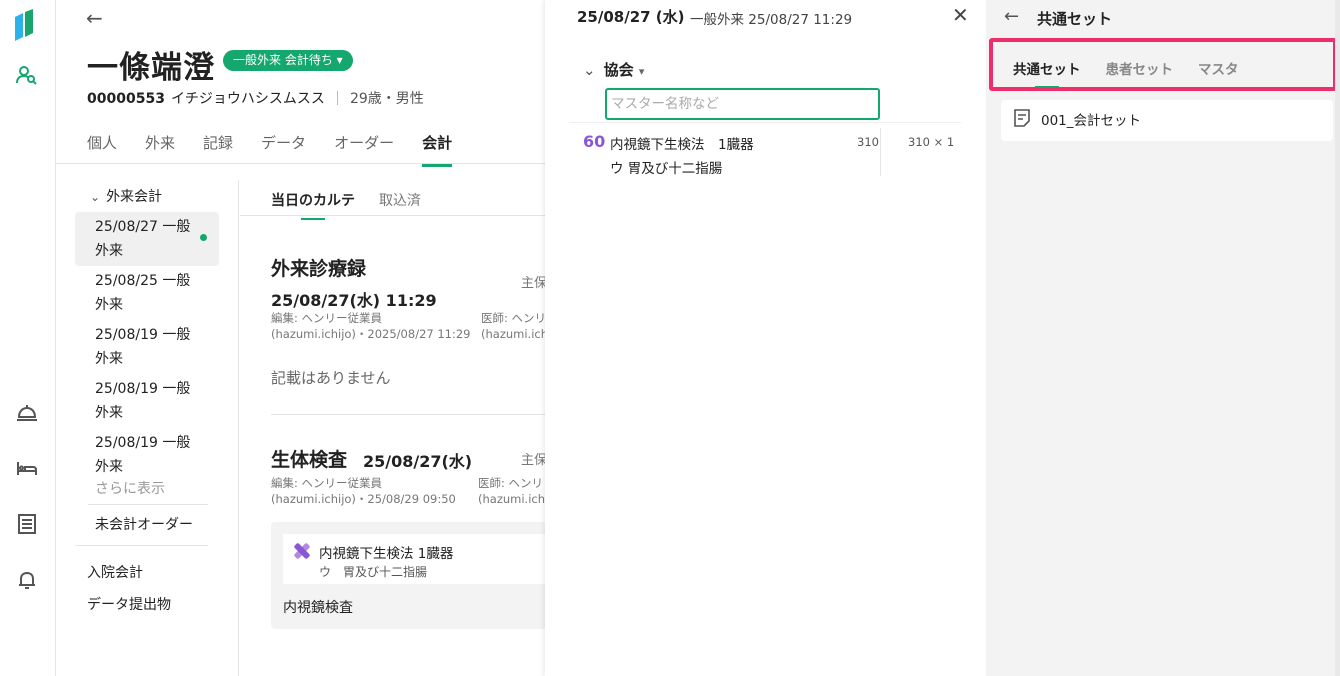 Image resolution: width=1340 pixels, height=676 pixels. I want to click on caret-down-icon: ▾, so click(641, 71).